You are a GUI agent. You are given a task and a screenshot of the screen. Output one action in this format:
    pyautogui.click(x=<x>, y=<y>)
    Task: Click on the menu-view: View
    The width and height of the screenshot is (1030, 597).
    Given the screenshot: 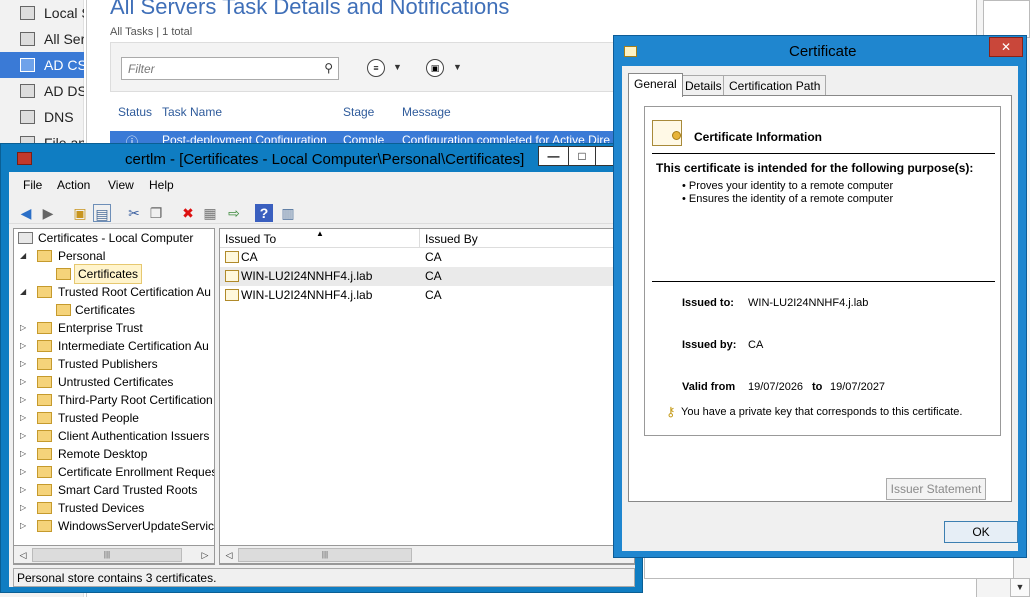 What is the action you would take?
    pyautogui.click(x=121, y=185)
    